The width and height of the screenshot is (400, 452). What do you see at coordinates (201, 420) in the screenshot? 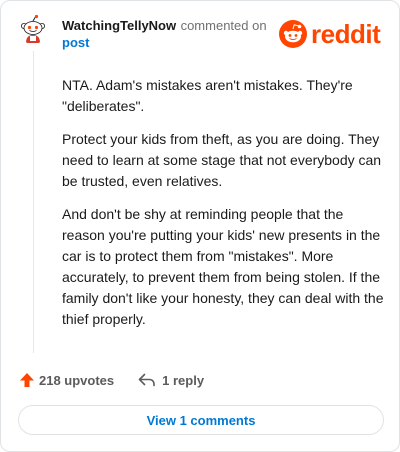
I see `view-comments-button: View 1 comments` at bounding box center [201, 420].